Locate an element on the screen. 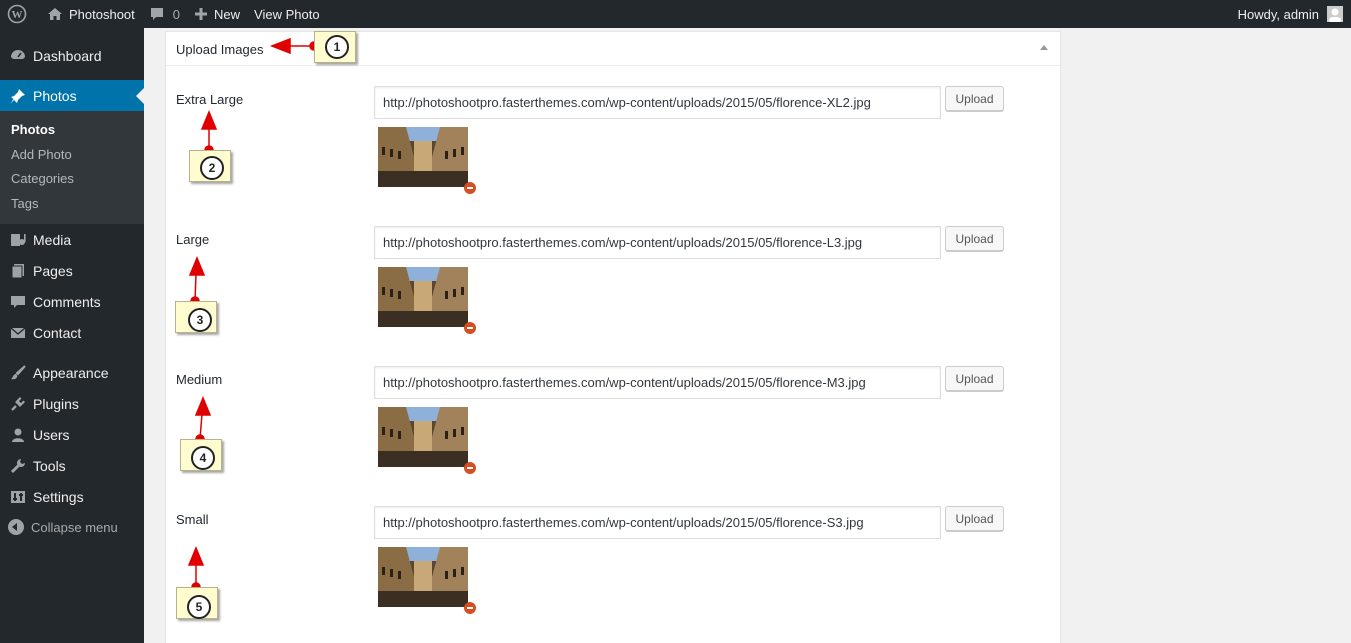 This screenshot has width=1351, height=643. site-name: Photoshoot is located at coordinates (102, 14).